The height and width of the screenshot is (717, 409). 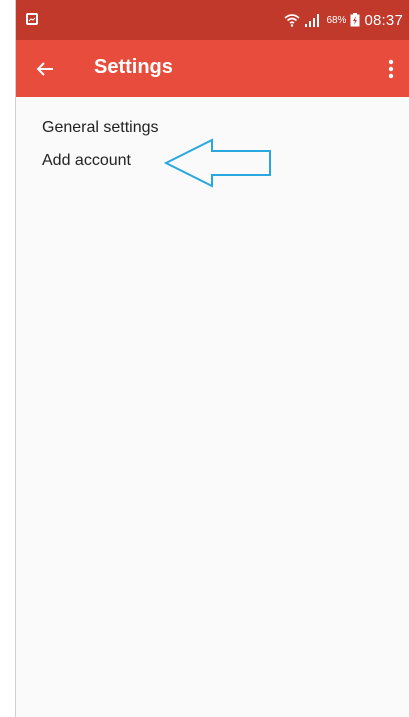 What do you see at coordinates (312, 20) in the screenshot?
I see `signal-icon` at bounding box center [312, 20].